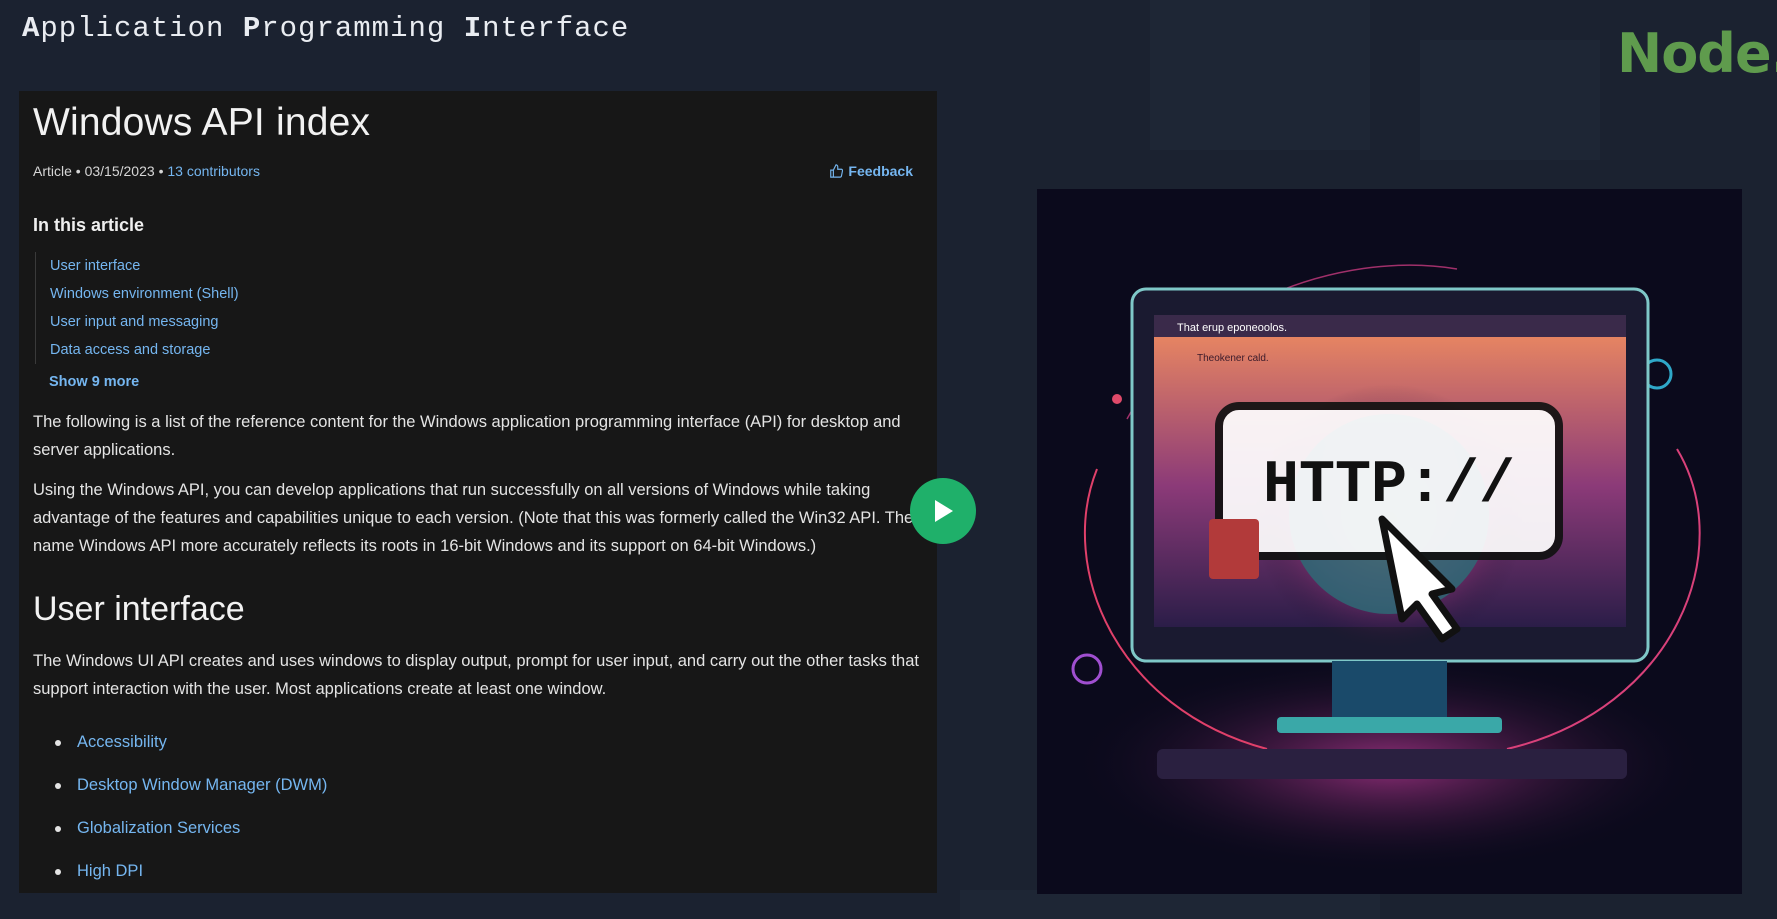 This screenshot has width=1777, height=919. Describe the element at coordinates (202, 122) in the screenshot. I see `page-title: Windows API index` at that location.